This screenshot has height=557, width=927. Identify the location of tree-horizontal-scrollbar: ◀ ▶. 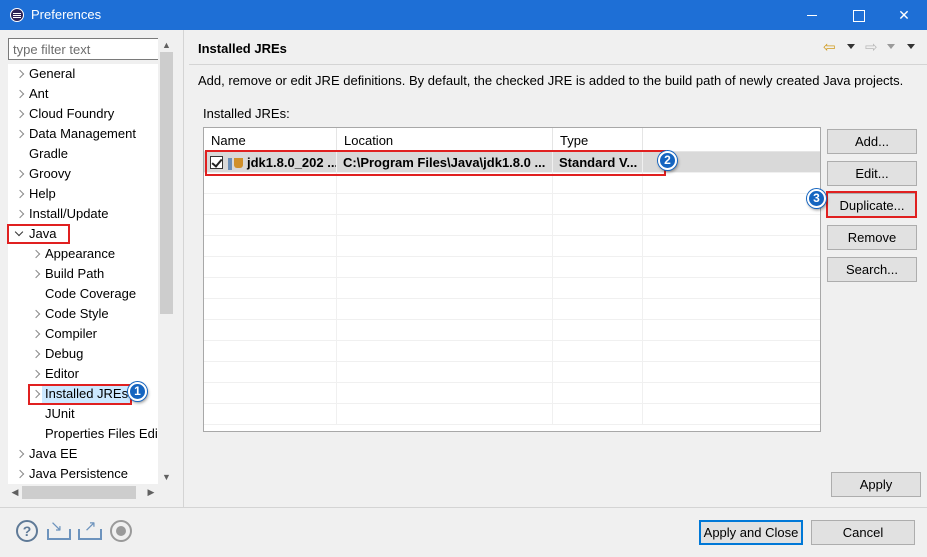
(83, 492).